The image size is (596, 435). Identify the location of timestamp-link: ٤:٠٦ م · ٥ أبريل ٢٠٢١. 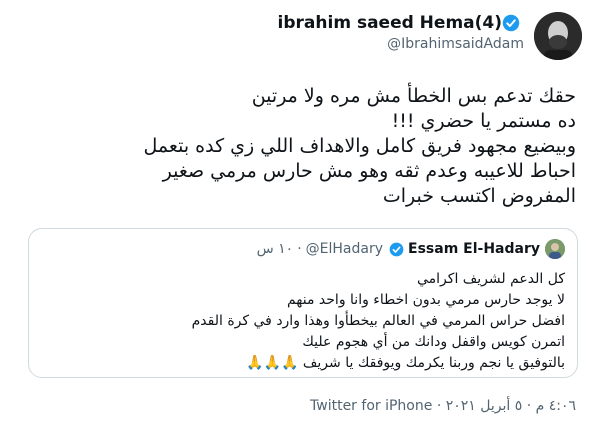
(511, 406).